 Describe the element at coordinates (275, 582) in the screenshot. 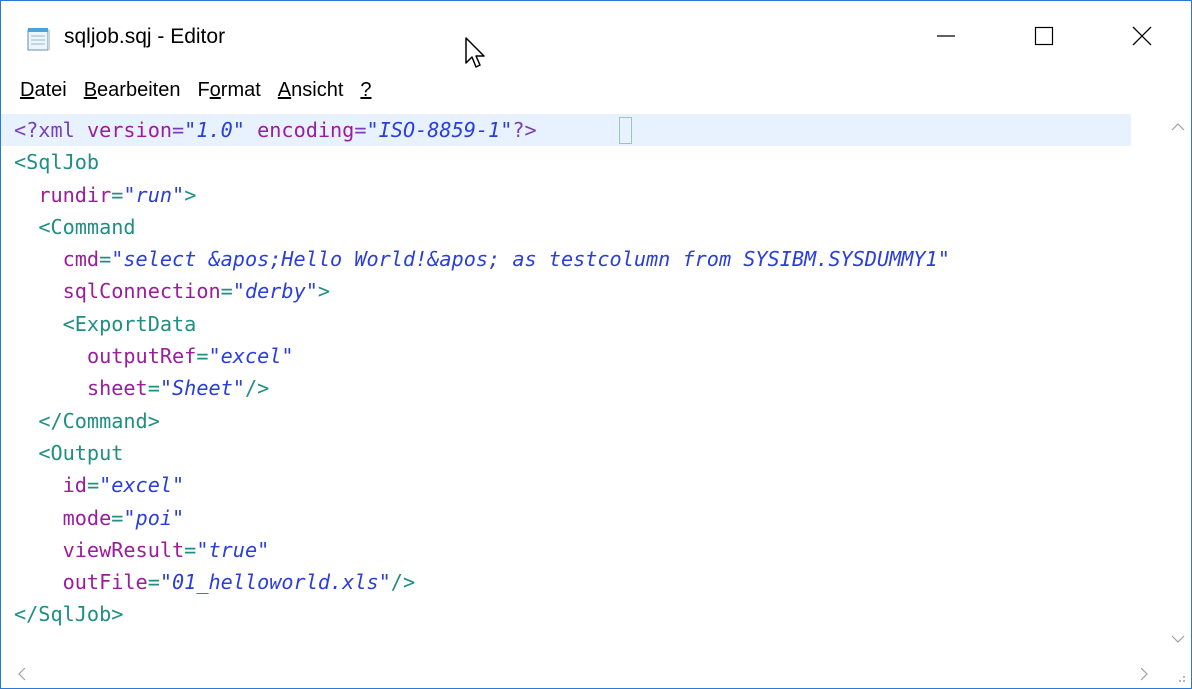

I see `code-token-val: "01_helloworld.xls"` at that location.